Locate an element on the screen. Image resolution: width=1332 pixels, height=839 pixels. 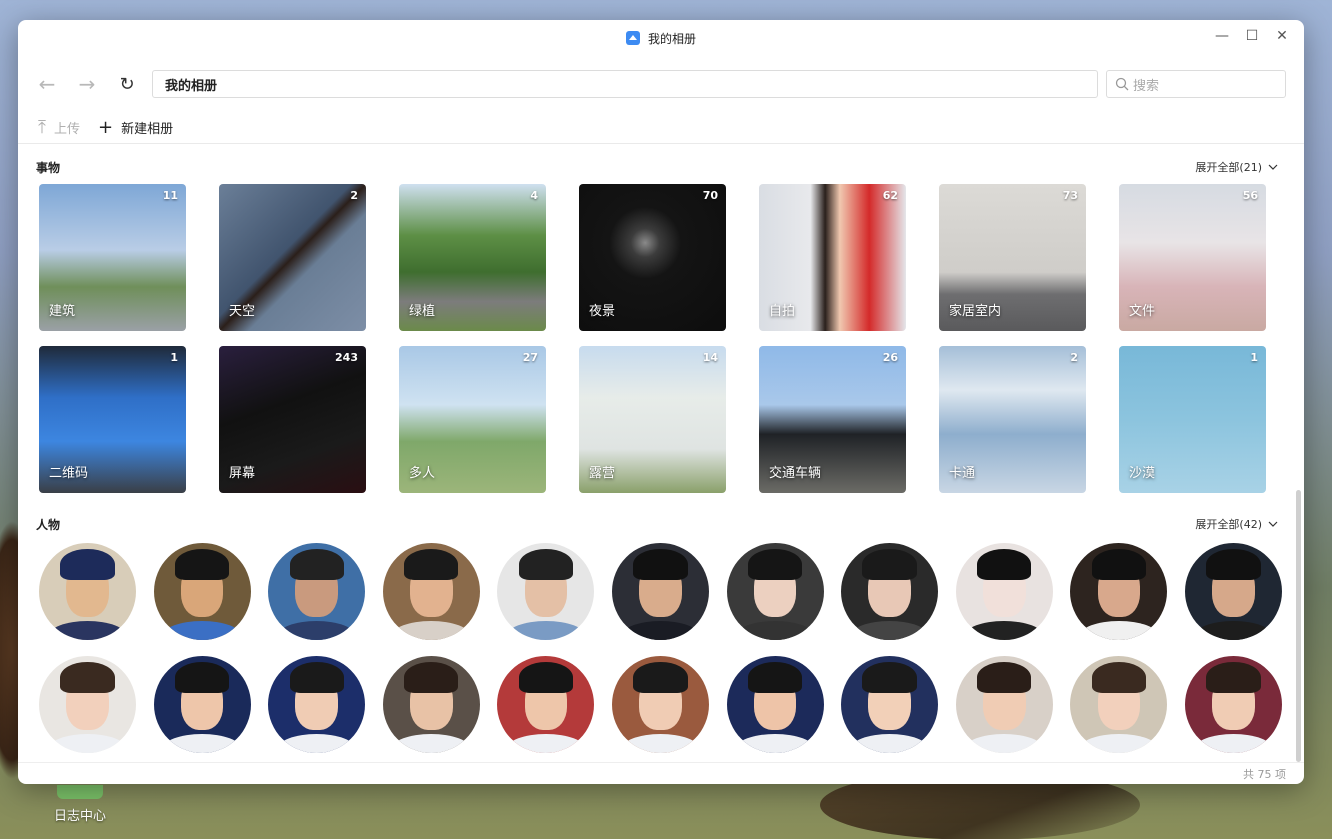
album-name: 文件 is located at coordinates (1142, 311).